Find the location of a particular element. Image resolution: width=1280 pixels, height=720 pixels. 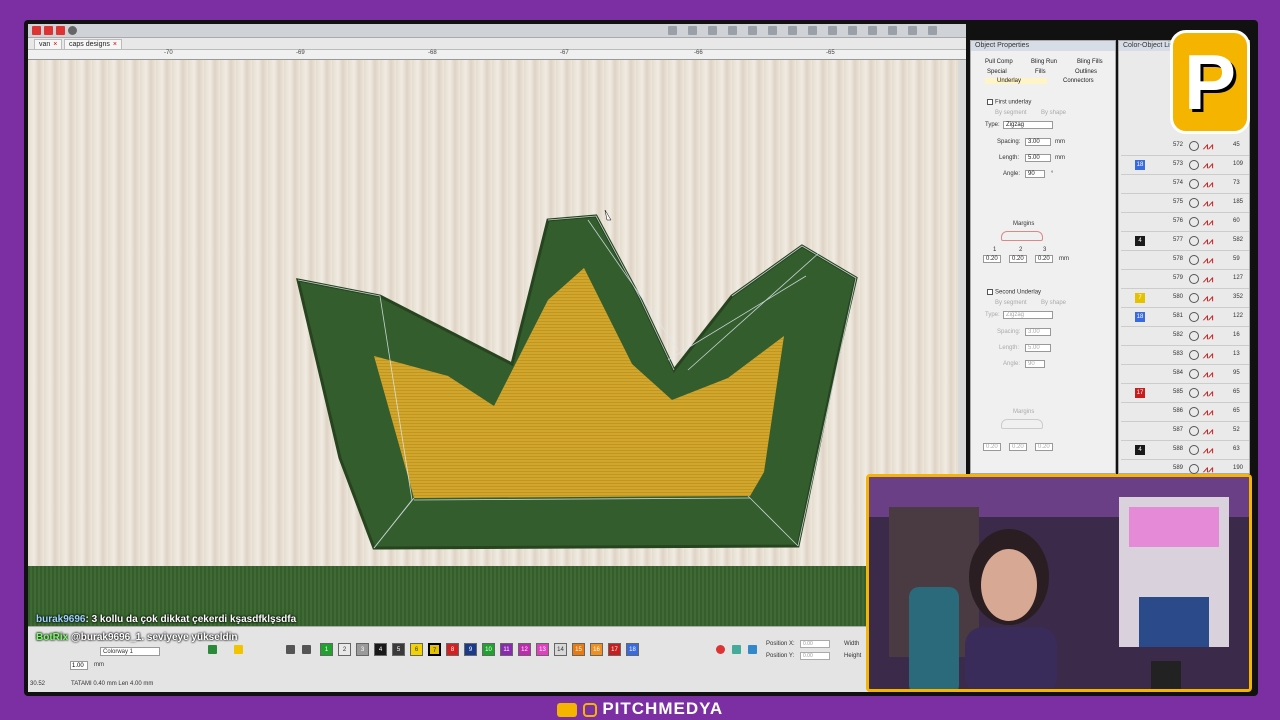

tab-van: van × is located at coordinates (48, 44).